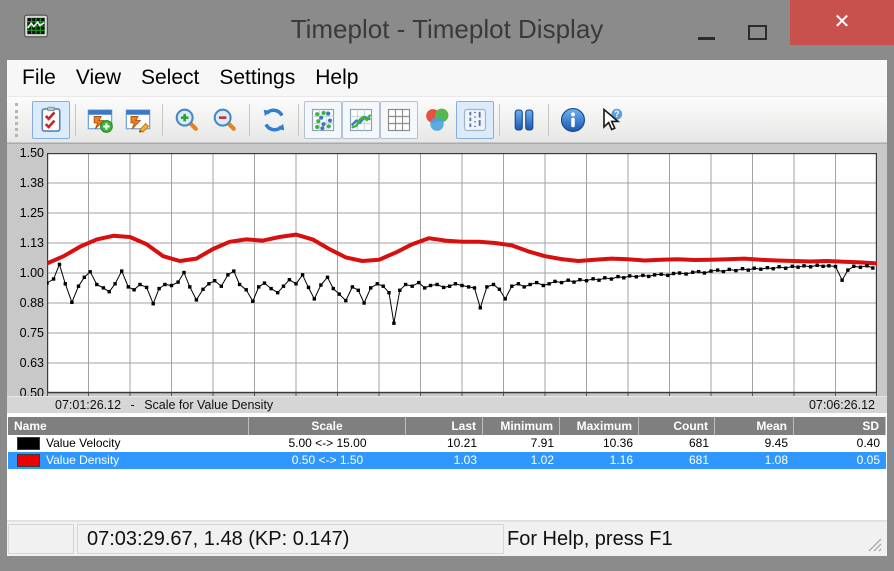  What do you see at coordinates (18, 119) in the screenshot?
I see `toolbar-grip-handle` at bounding box center [18, 119].